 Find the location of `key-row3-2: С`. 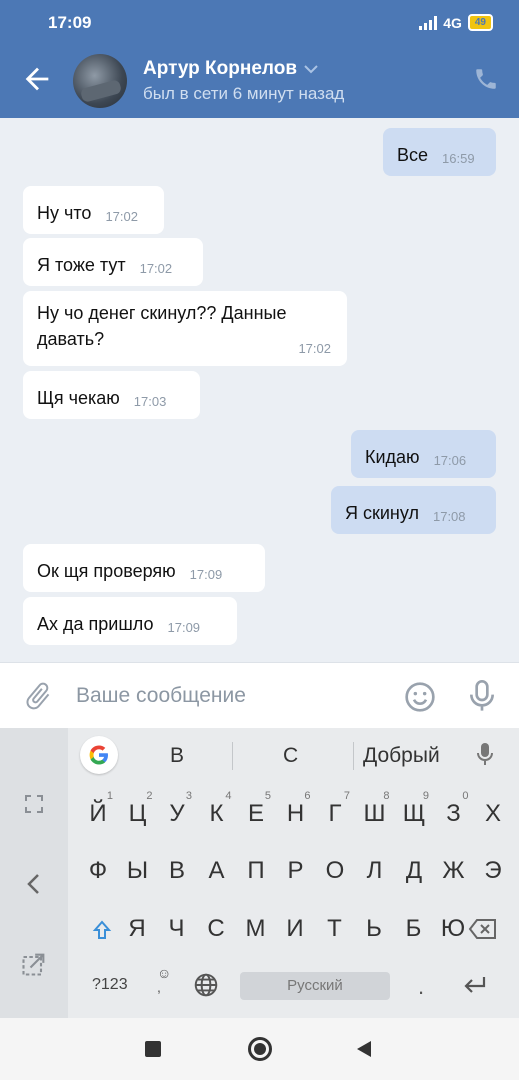

key-row3-2: С is located at coordinates (216, 929).